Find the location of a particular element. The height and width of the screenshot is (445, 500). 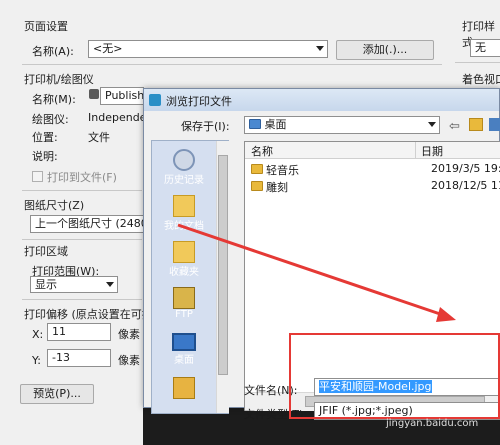

annotation-arrow-head is located at coordinates (446, 314).